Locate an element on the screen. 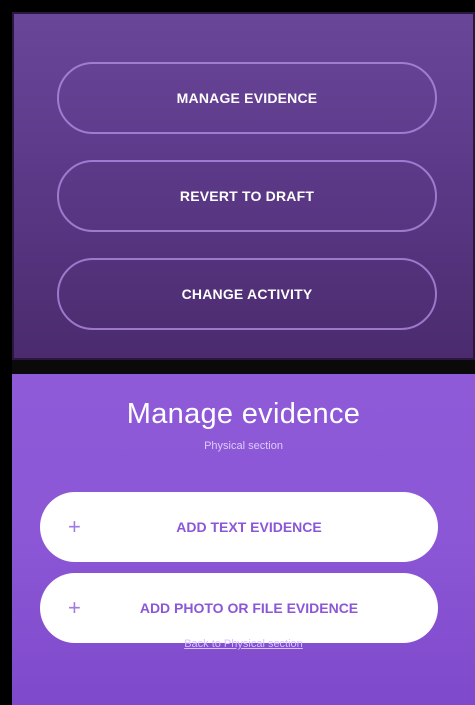 The width and height of the screenshot is (475, 705). manage-evidence-button: MANAGE EVIDENCE is located at coordinates (247, 98).